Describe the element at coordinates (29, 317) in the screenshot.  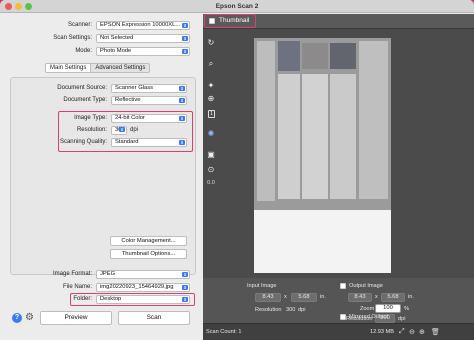
I see `gear-icon: ⚙` at that location.